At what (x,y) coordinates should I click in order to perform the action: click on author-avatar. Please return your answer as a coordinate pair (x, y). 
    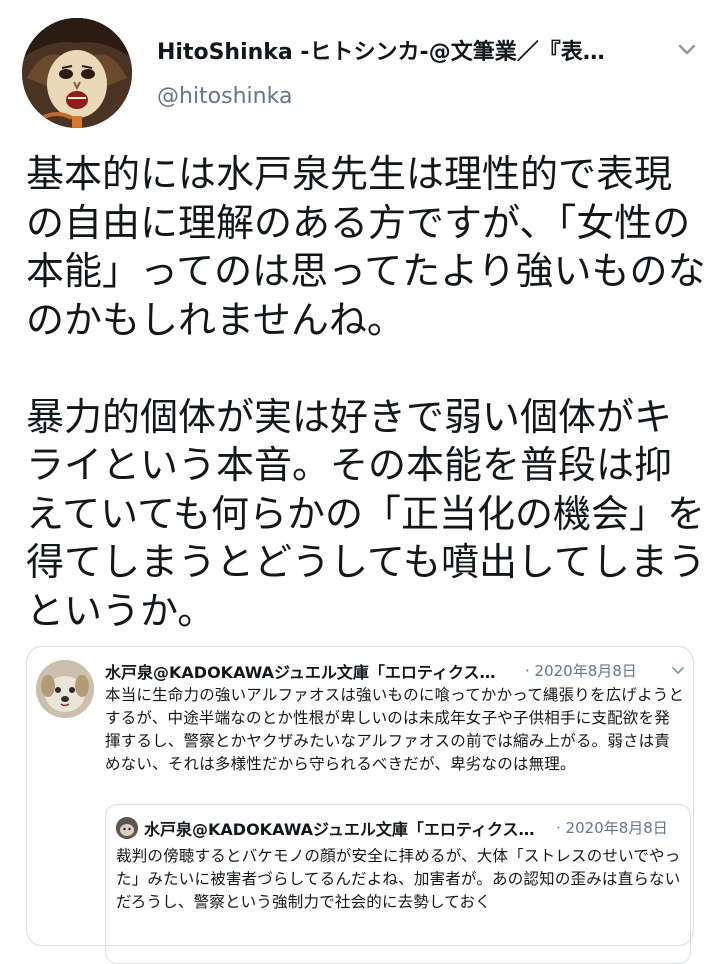
    Looking at the image, I should click on (77, 73).